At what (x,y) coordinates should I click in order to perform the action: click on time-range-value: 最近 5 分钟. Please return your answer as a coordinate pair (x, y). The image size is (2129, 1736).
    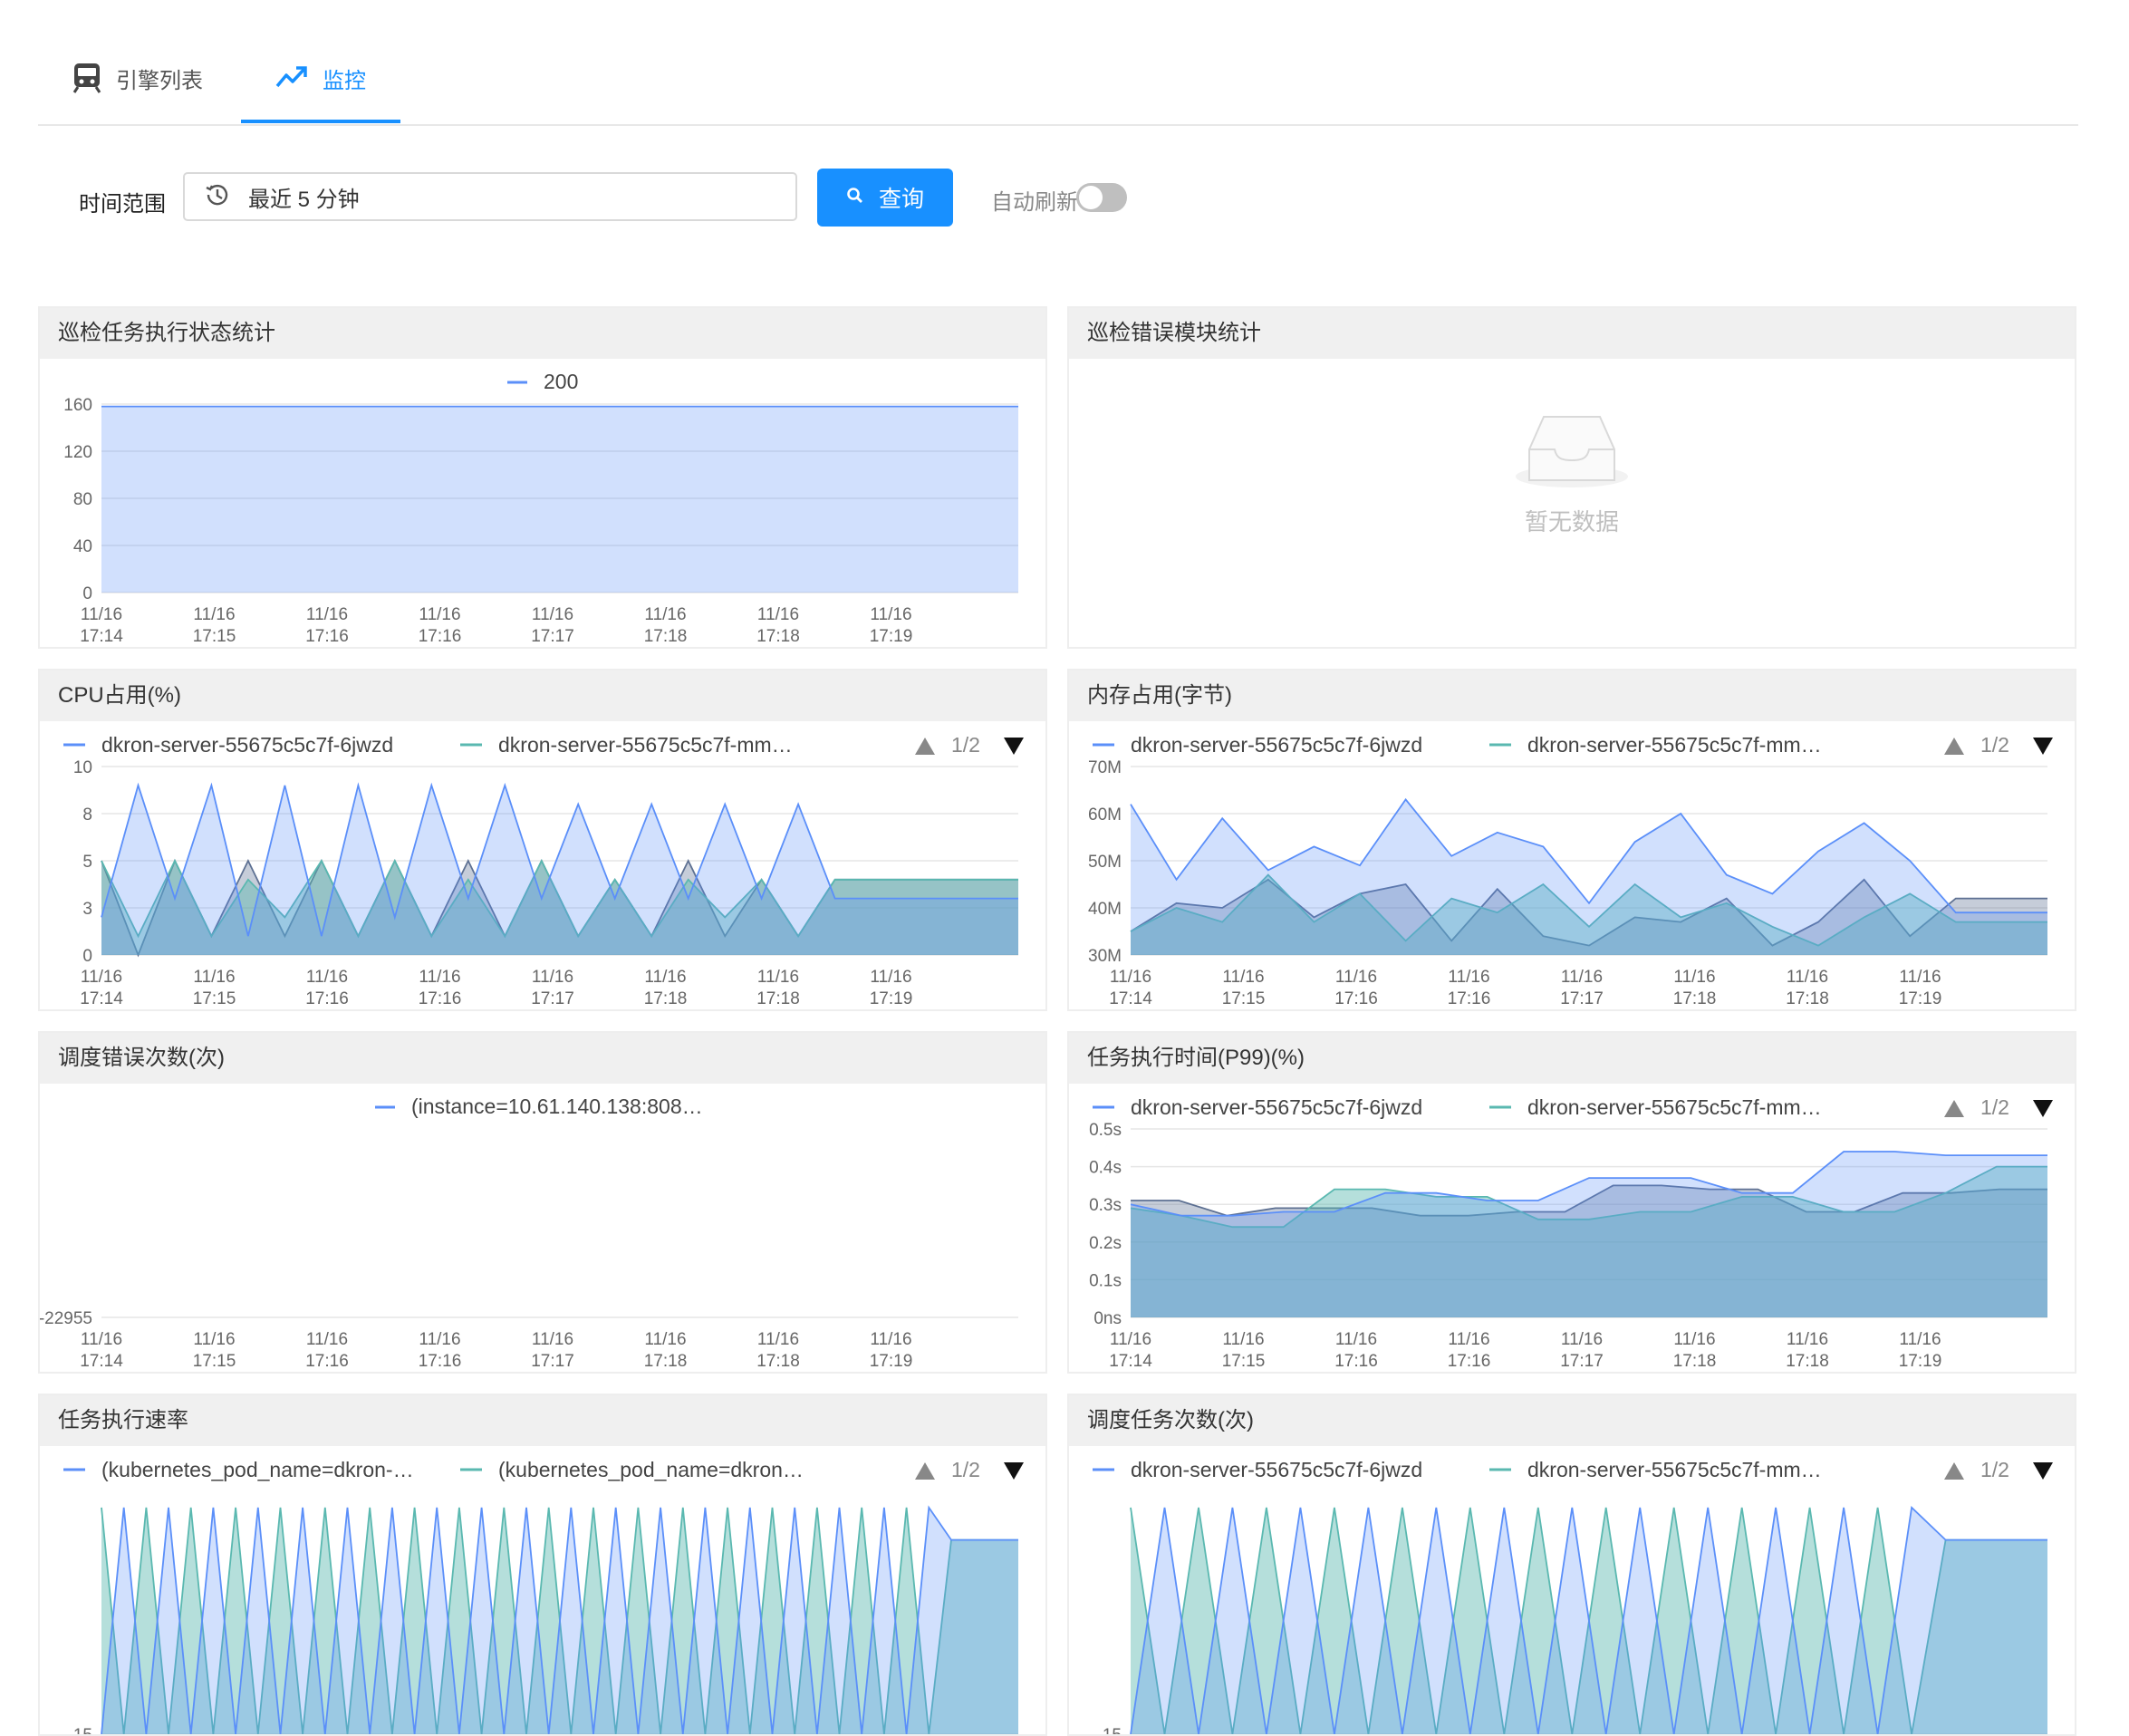
    Looking at the image, I should click on (304, 199).